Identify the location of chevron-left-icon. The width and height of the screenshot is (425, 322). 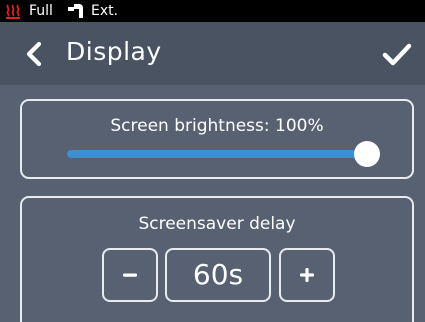
(34, 54).